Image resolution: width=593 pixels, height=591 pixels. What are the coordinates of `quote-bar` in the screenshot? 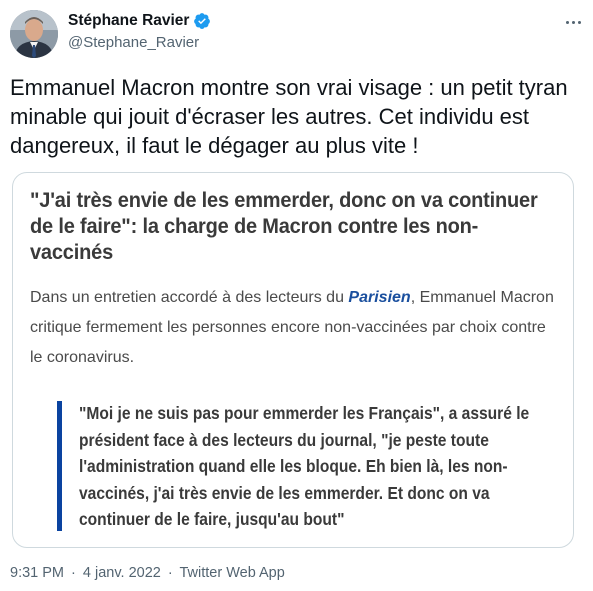 It's located at (59, 466).